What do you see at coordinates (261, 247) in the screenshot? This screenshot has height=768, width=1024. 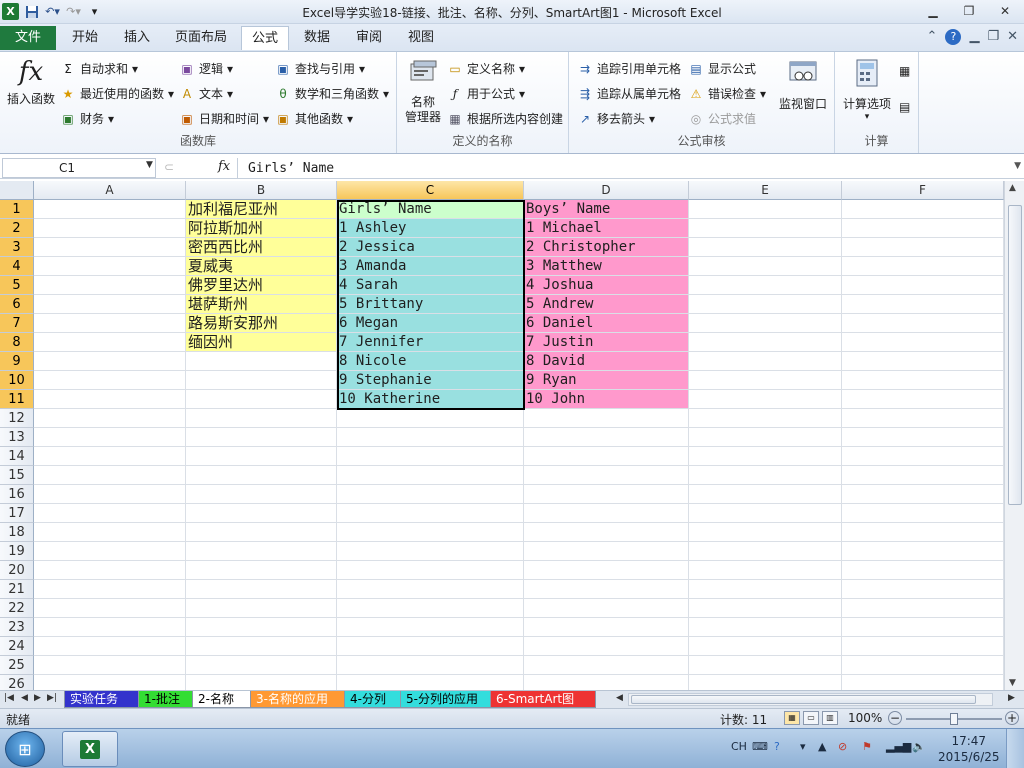 I see `cell-B3: 密西西比州` at bounding box center [261, 247].